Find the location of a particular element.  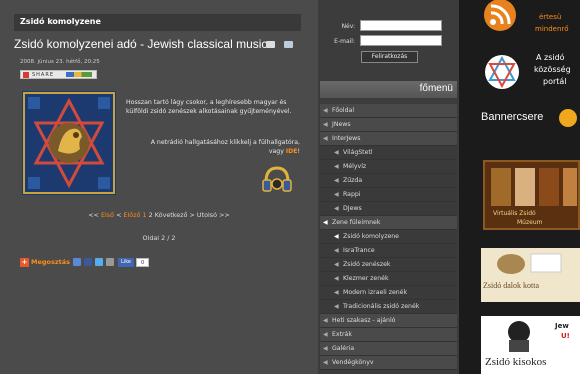

like-label: Like is located at coordinates (126, 261).